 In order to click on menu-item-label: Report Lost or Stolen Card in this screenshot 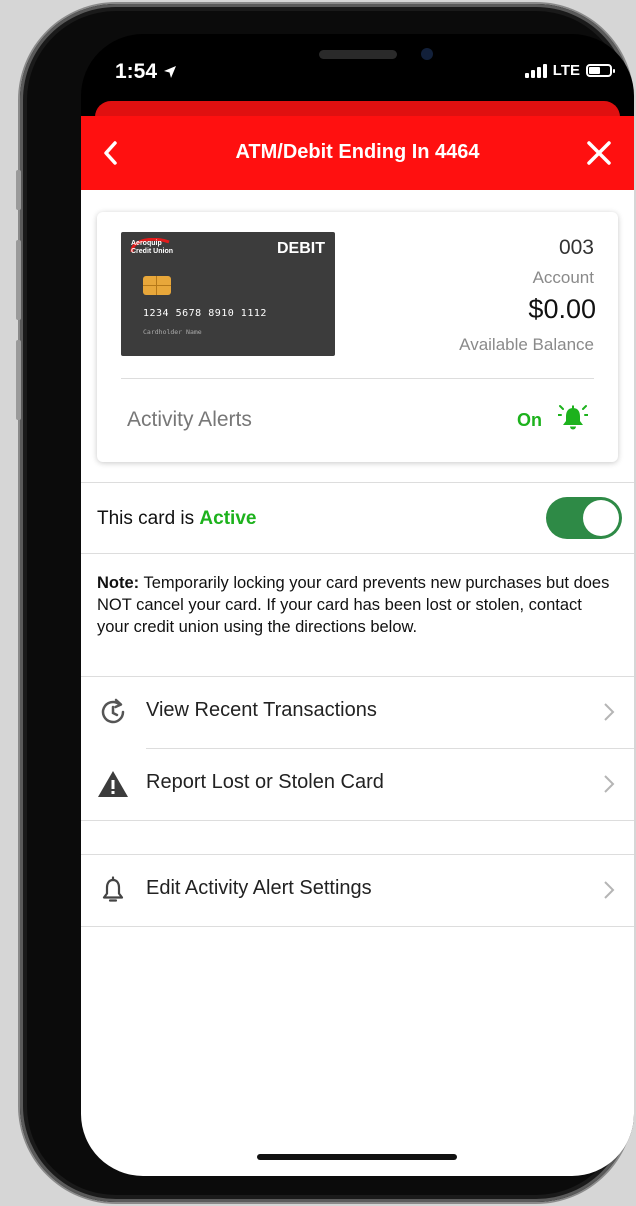, I will do `click(265, 782)`.